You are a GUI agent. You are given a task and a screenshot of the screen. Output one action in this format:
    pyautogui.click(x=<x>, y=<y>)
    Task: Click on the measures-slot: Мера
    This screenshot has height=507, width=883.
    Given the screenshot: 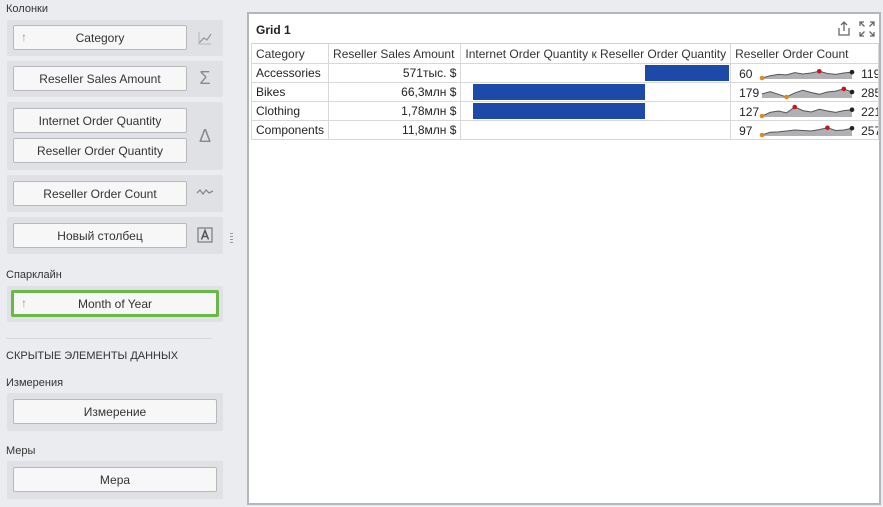 What is the action you would take?
    pyautogui.click(x=115, y=480)
    